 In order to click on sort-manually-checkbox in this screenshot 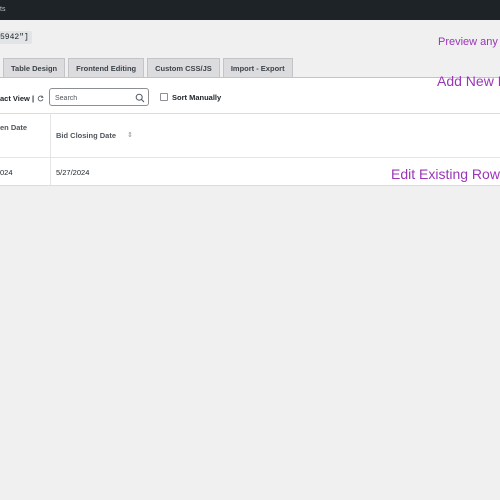, I will do `click(164, 97)`.